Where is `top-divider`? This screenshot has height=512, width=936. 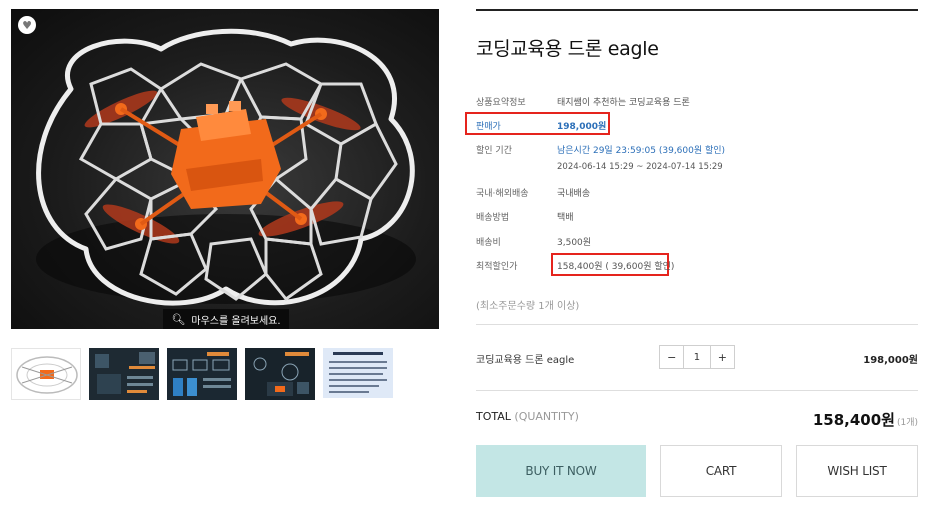 top-divider is located at coordinates (697, 10).